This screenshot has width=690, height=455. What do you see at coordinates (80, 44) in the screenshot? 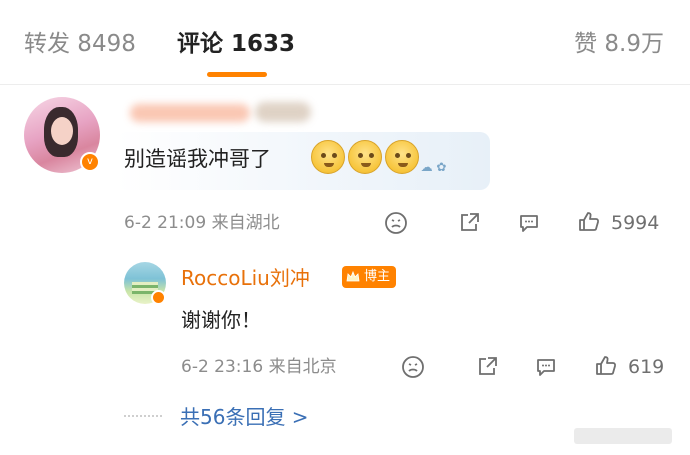
I see `tab-repost: 转发 8498` at bounding box center [80, 44].